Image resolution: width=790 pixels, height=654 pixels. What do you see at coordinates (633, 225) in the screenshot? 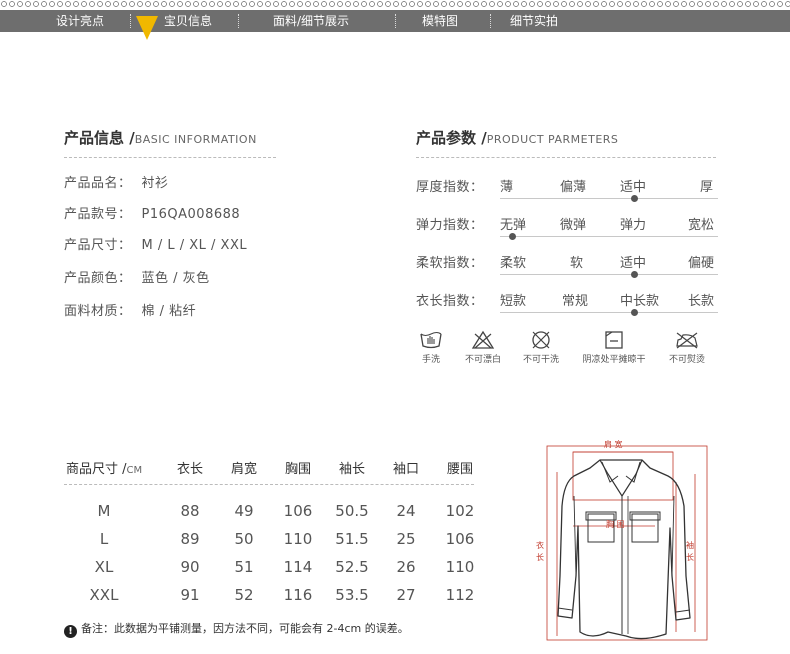
I see `param-option: 弹力` at bounding box center [633, 225].